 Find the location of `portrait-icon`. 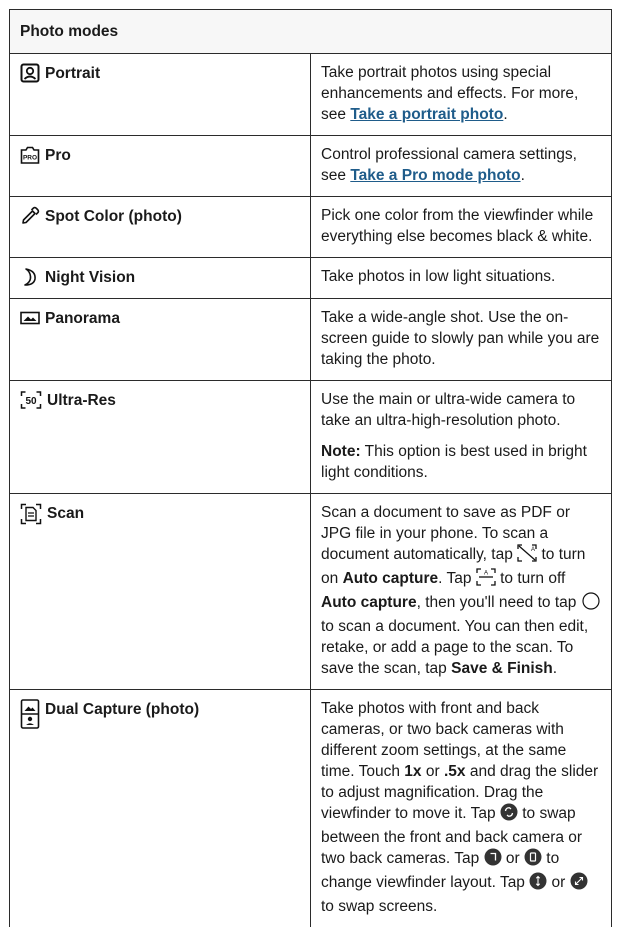

portrait-icon is located at coordinates (30, 73).